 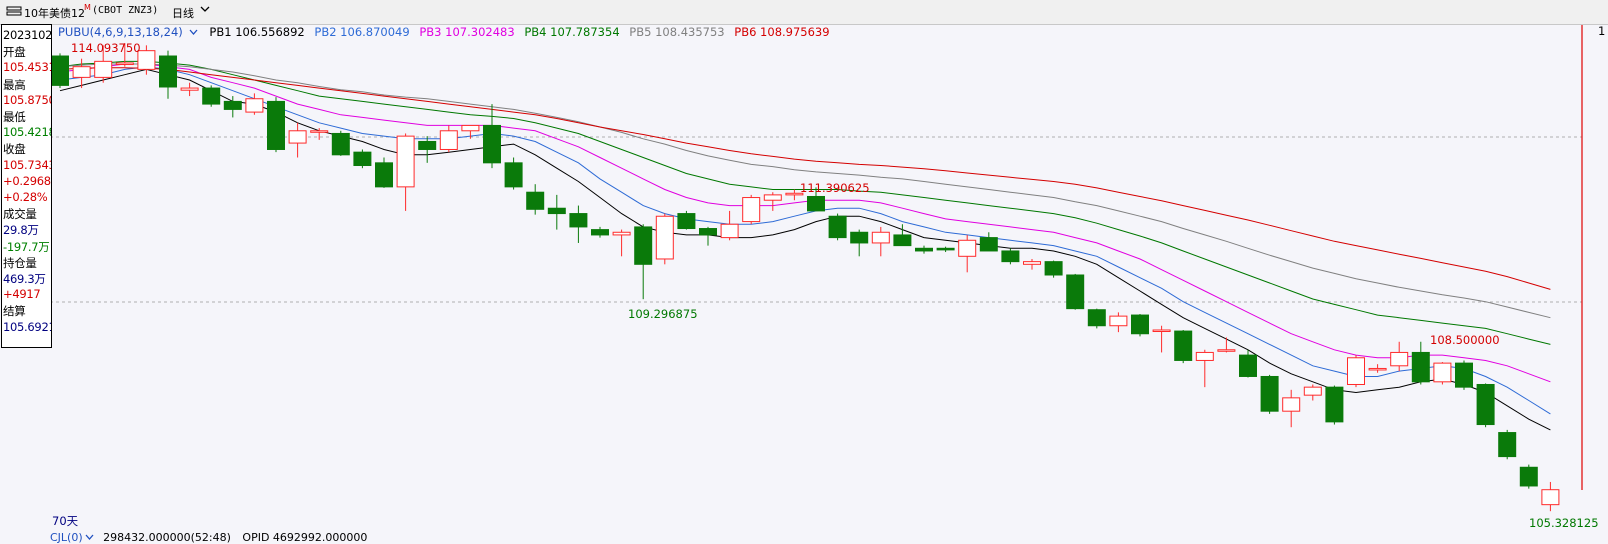 I want to click on info-row: 结算, so click(x=14, y=311).